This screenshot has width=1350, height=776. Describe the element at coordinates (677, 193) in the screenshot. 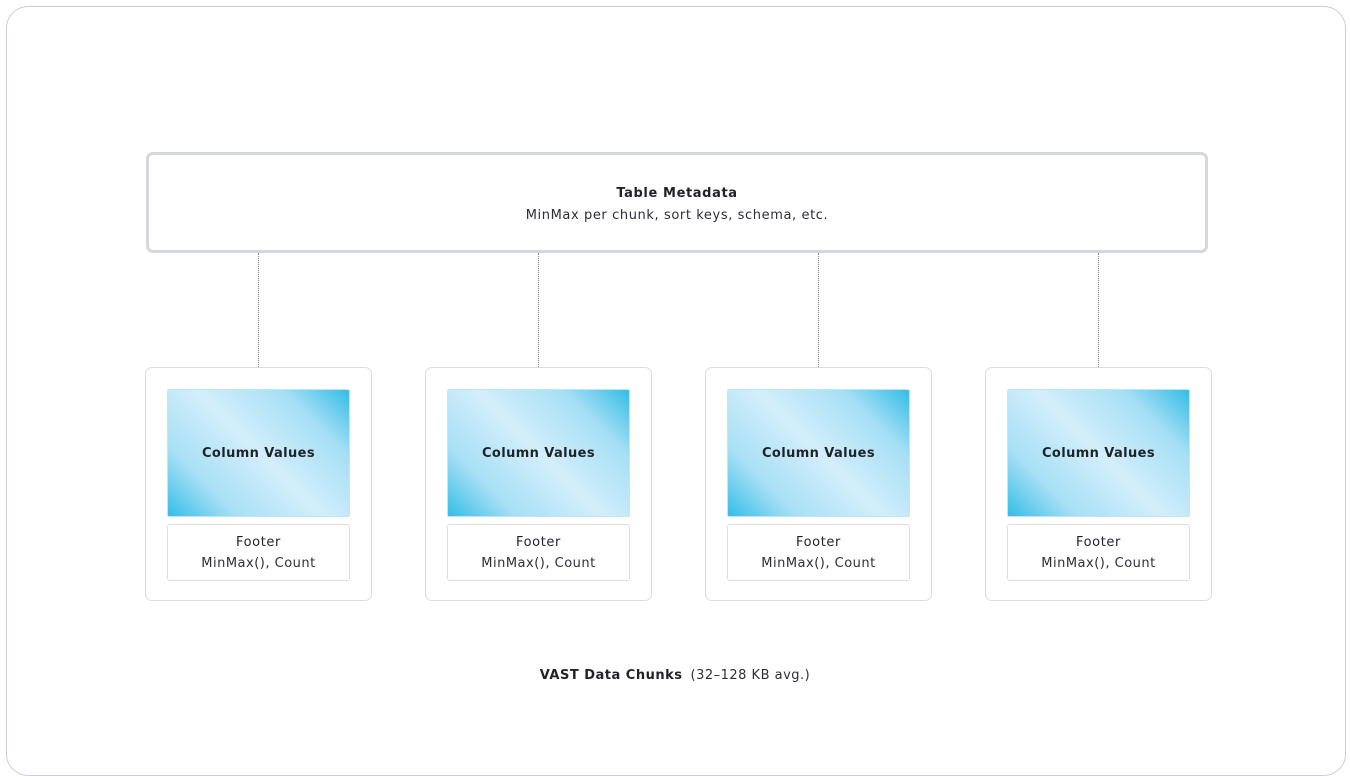

I see `table-metadata-title: Table Metadata` at that location.